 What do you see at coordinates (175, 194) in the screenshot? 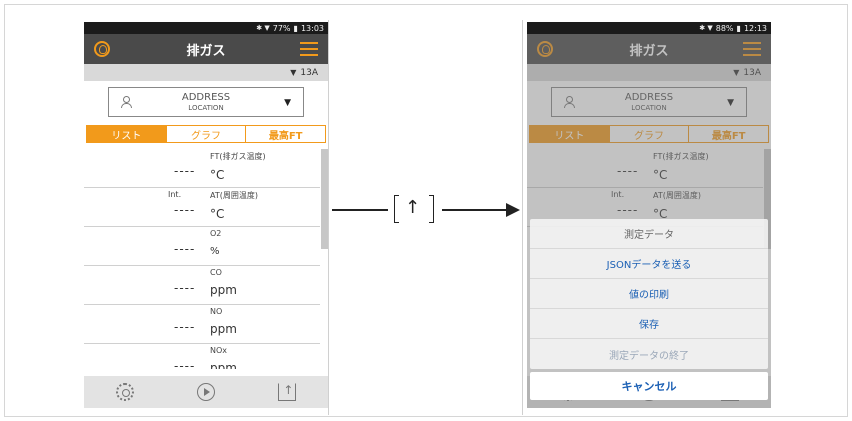
I see `row-prefix: Int.` at bounding box center [175, 194].